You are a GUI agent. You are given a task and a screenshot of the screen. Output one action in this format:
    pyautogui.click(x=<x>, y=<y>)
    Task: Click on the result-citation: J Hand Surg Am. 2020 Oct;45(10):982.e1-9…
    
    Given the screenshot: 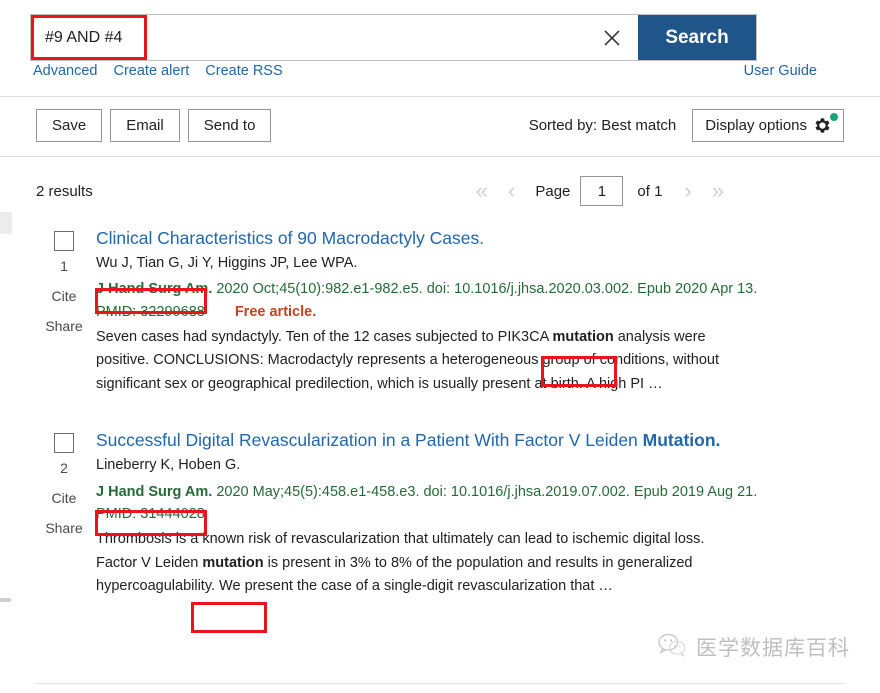 What is the action you would take?
    pyautogui.click(x=470, y=289)
    